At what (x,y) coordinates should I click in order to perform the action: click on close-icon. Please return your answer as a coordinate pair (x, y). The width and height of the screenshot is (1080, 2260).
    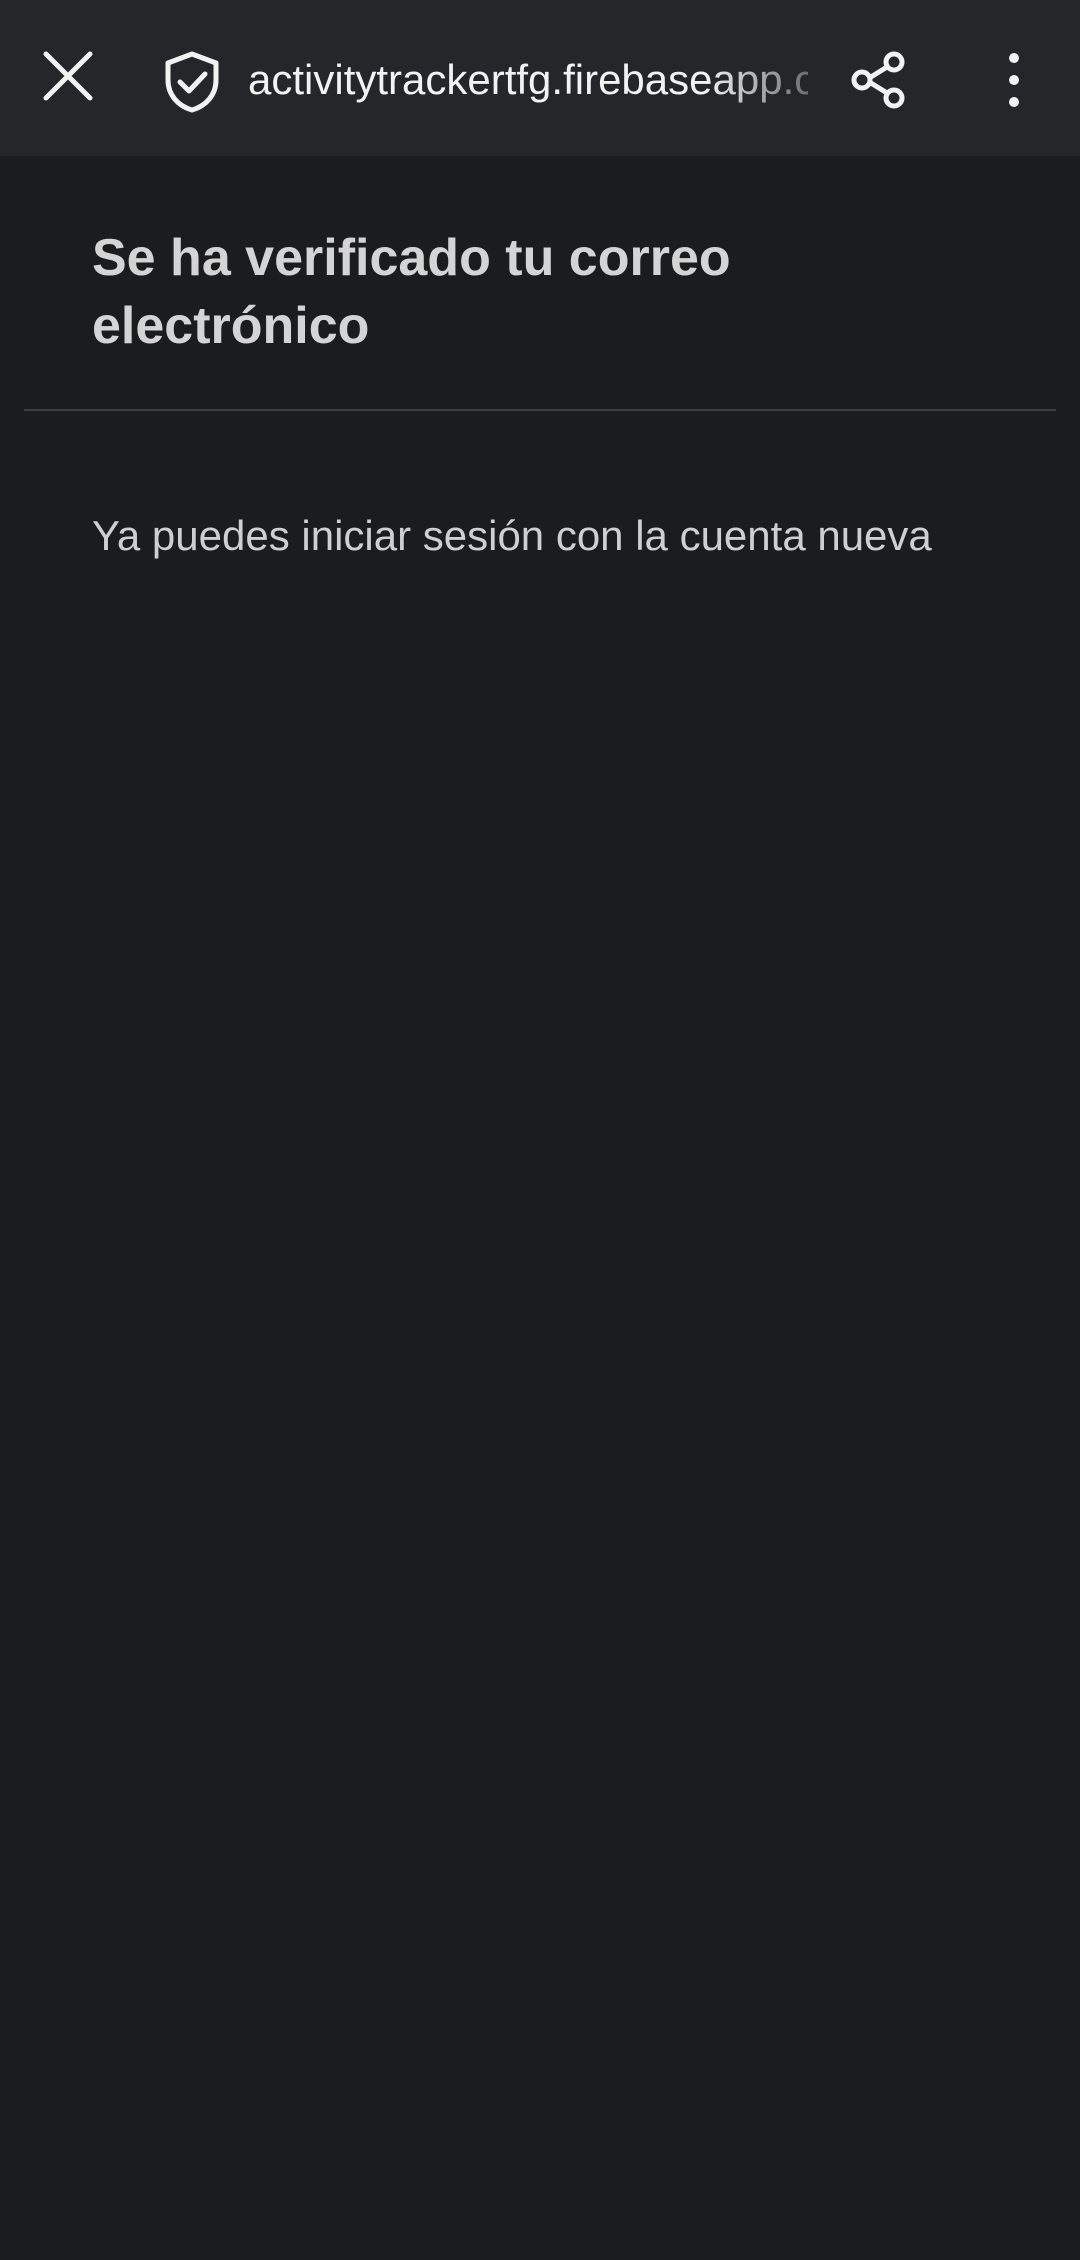
    Looking at the image, I should click on (68, 76).